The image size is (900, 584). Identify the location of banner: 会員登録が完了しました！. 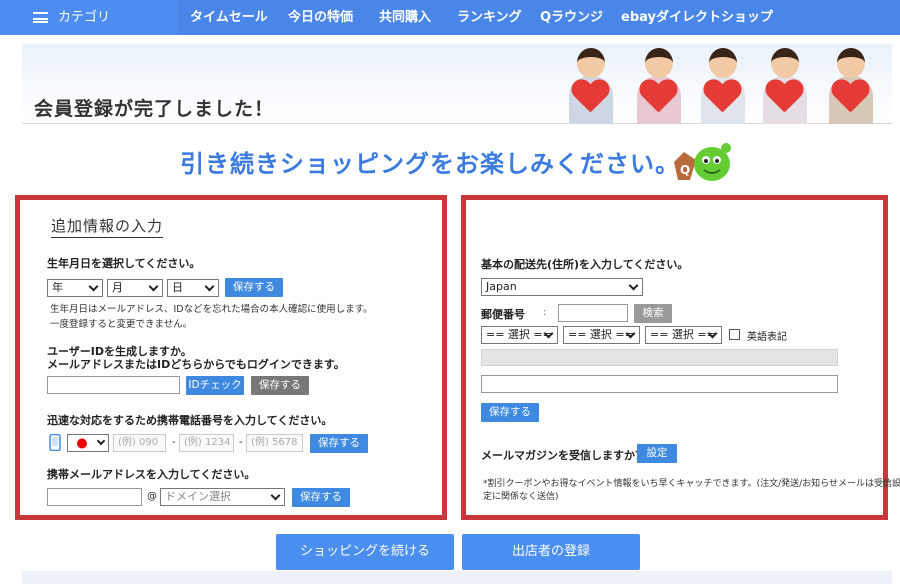
(457, 84).